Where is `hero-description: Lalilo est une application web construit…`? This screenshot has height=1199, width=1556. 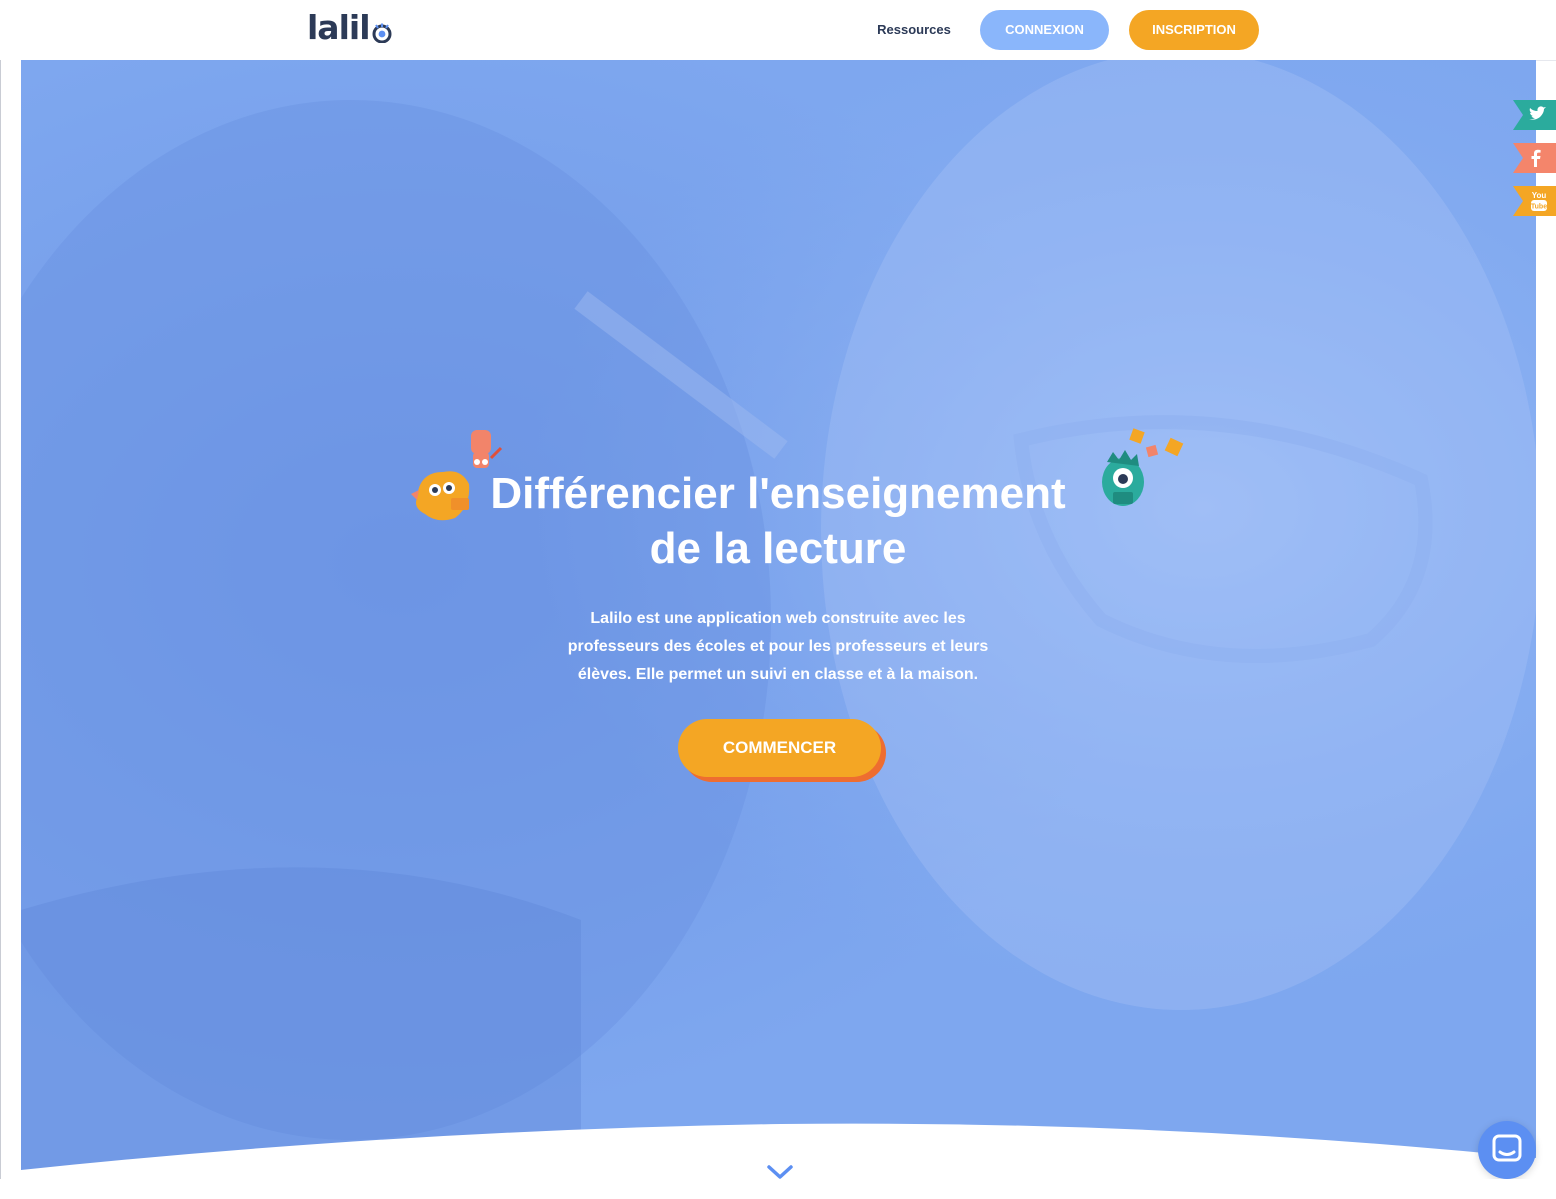
hero-description: Lalilo est une application web construit… is located at coordinates (778, 646).